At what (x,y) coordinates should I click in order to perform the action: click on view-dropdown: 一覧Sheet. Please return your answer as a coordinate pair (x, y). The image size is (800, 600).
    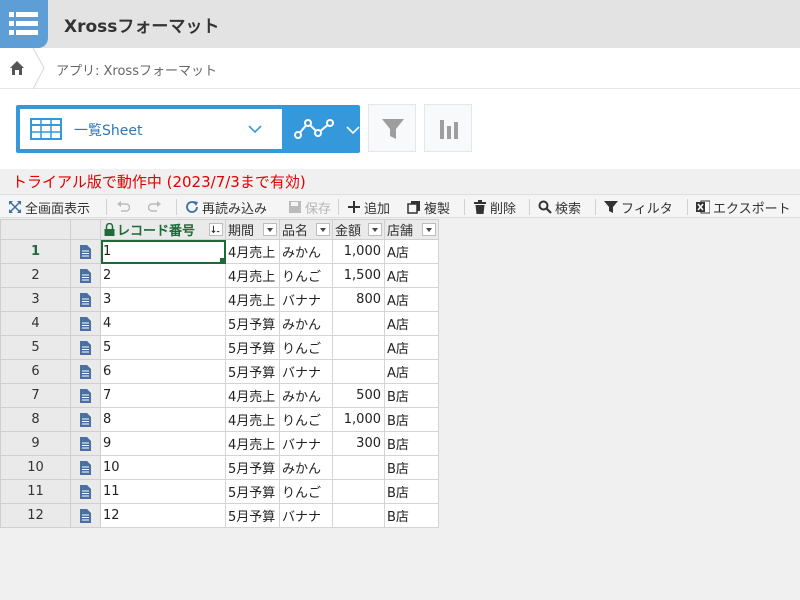
    Looking at the image, I should click on (151, 129).